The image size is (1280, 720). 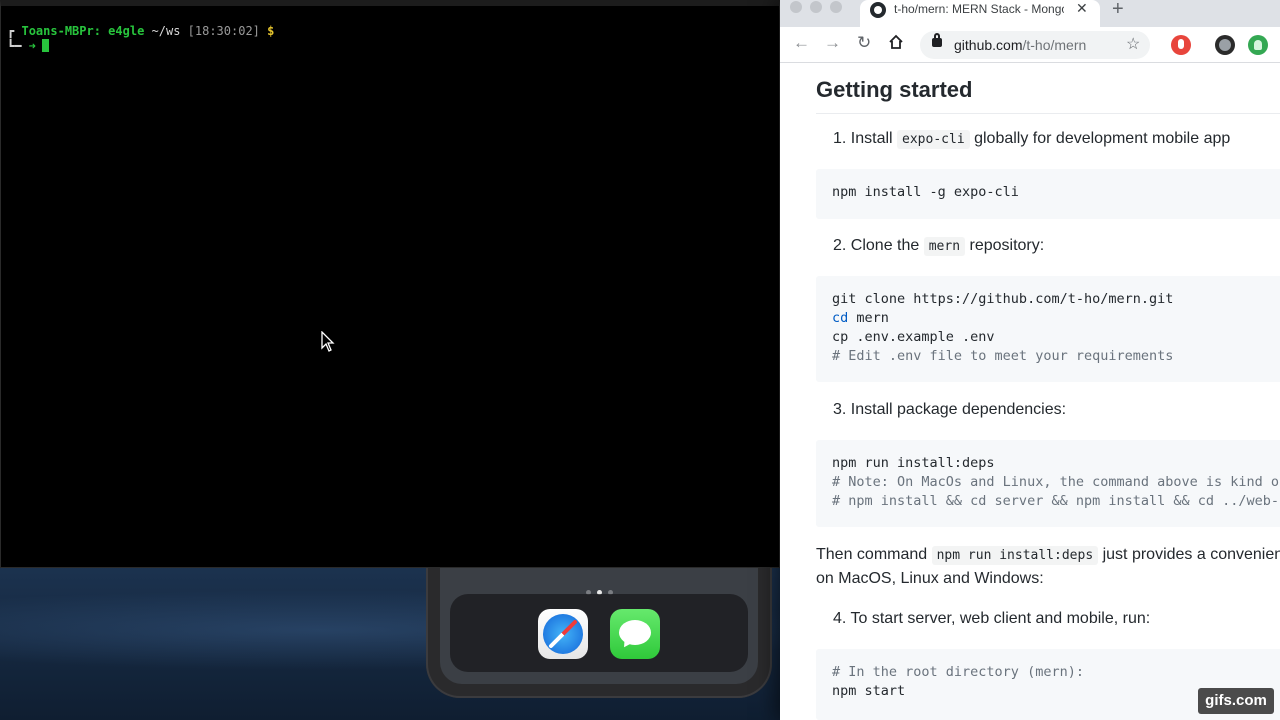 What do you see at coordinates (45, 45) in the screenshot?
I see `text-cursor` at bounding box center [45, 45].